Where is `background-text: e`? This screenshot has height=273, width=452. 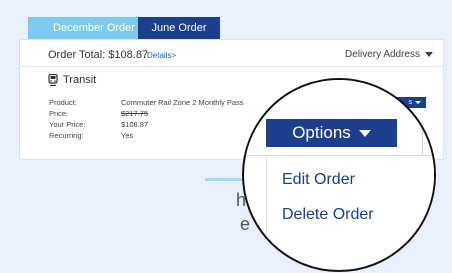 background-text: e is located at coordinates (245, 224).